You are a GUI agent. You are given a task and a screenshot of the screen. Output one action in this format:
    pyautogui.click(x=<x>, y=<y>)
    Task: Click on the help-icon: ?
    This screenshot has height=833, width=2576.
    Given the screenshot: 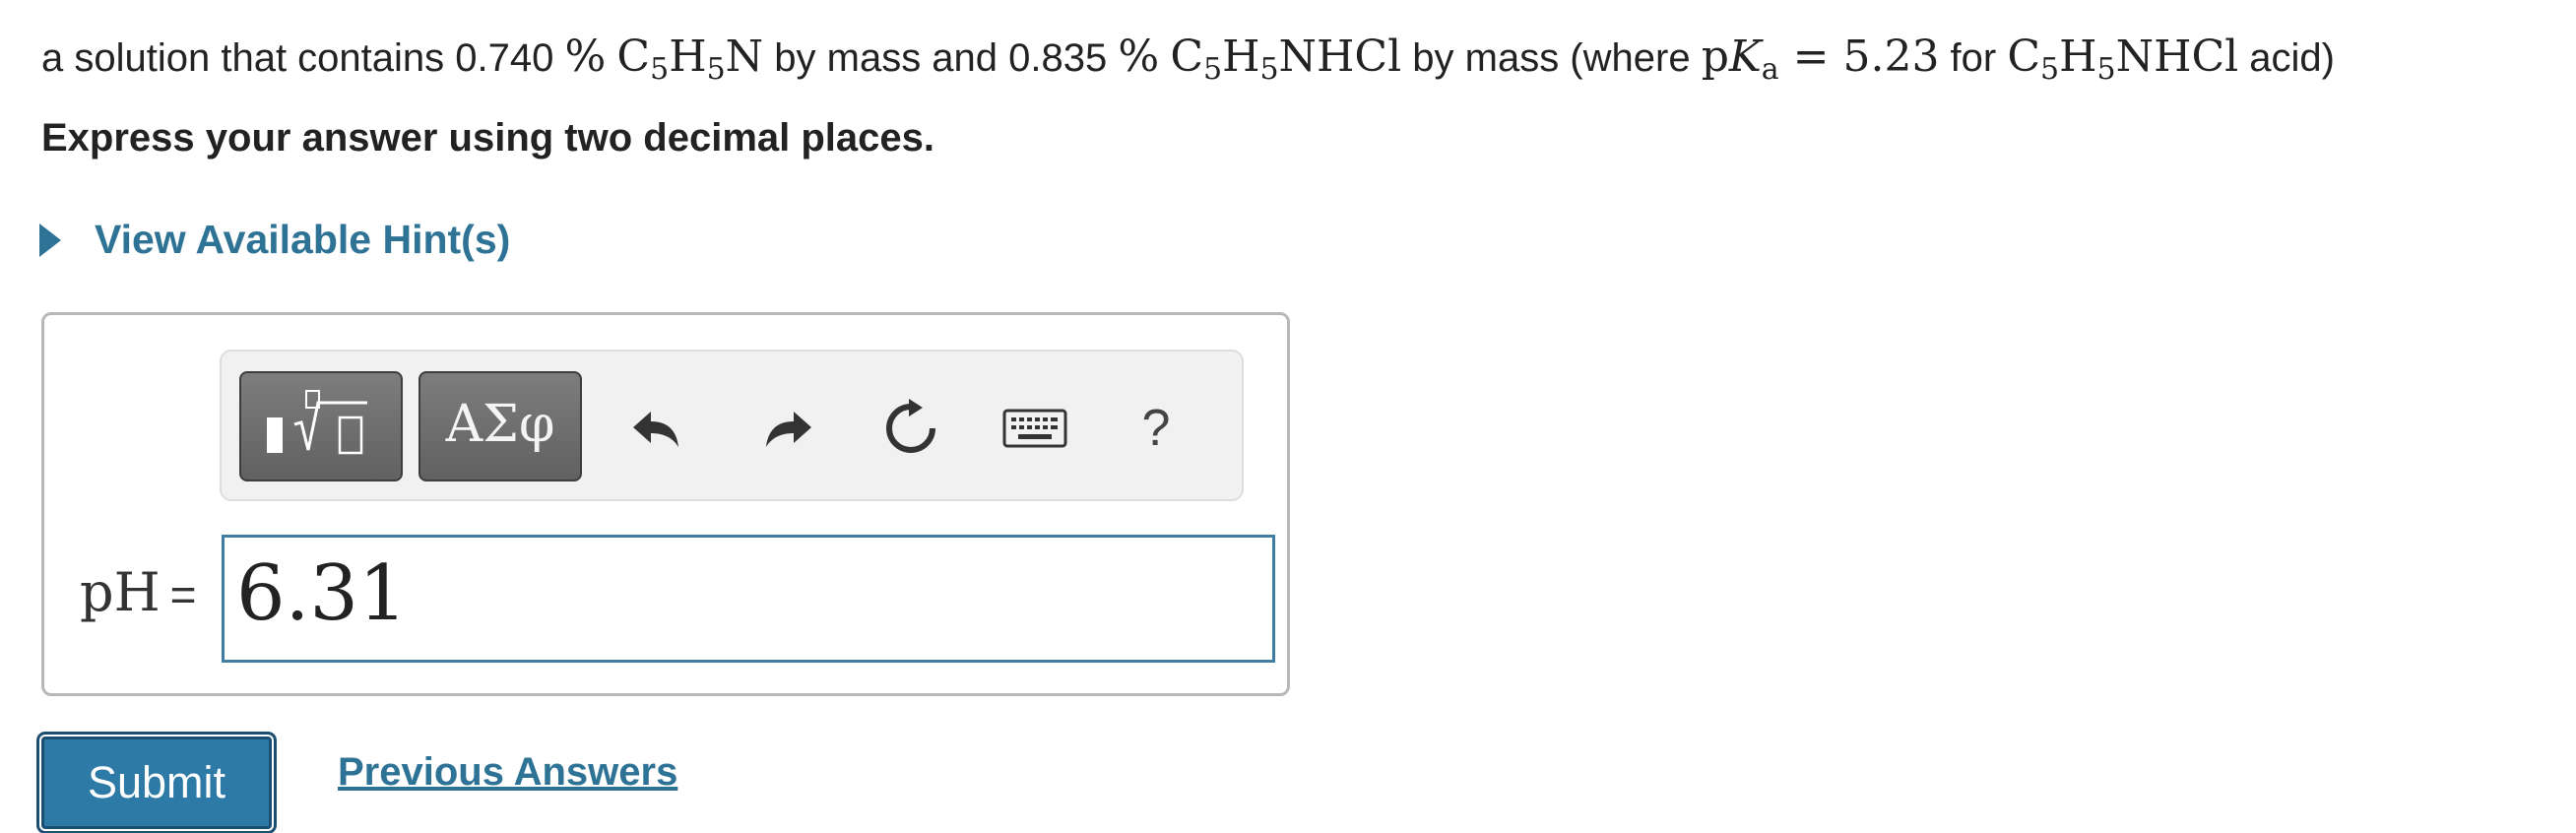 What is the action you would take?
    pyautogui.click(x=1156, y=428)
    